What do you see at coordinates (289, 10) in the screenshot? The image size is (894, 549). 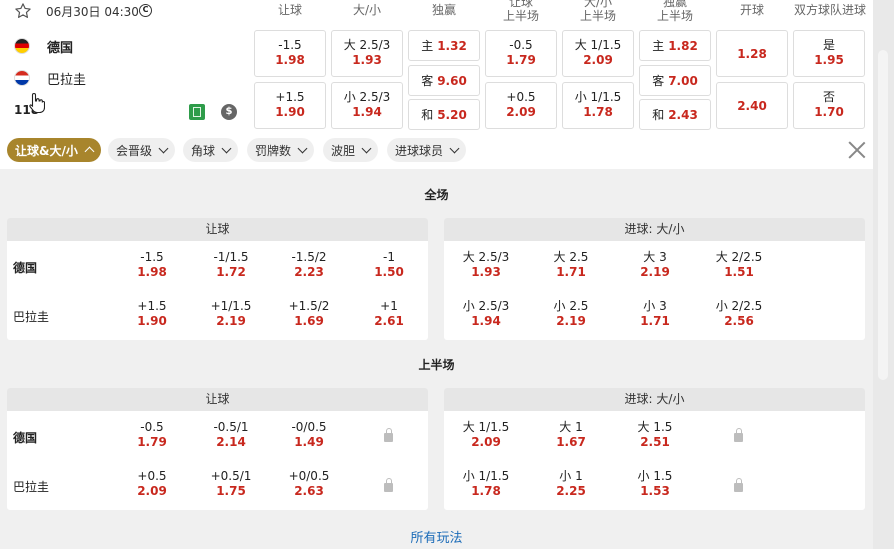 I see `col-handicap: 让球` at bounding box center [289, 10].